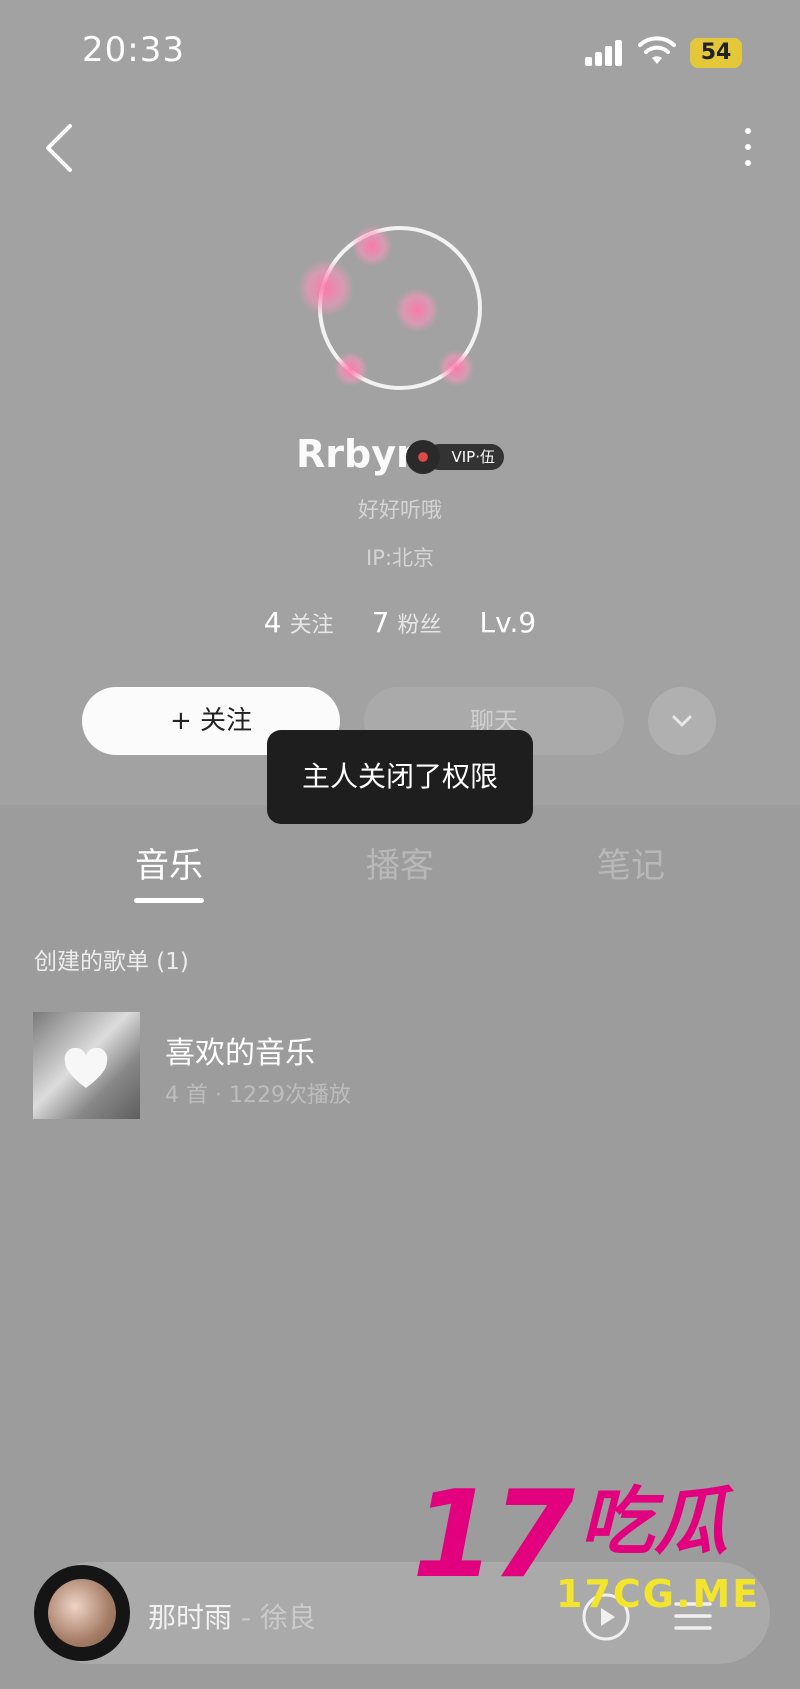 Image resolution: width=800 pixels, height=1689 pixels. I want to click on following-stat: 4 关注, so click(299, 622).